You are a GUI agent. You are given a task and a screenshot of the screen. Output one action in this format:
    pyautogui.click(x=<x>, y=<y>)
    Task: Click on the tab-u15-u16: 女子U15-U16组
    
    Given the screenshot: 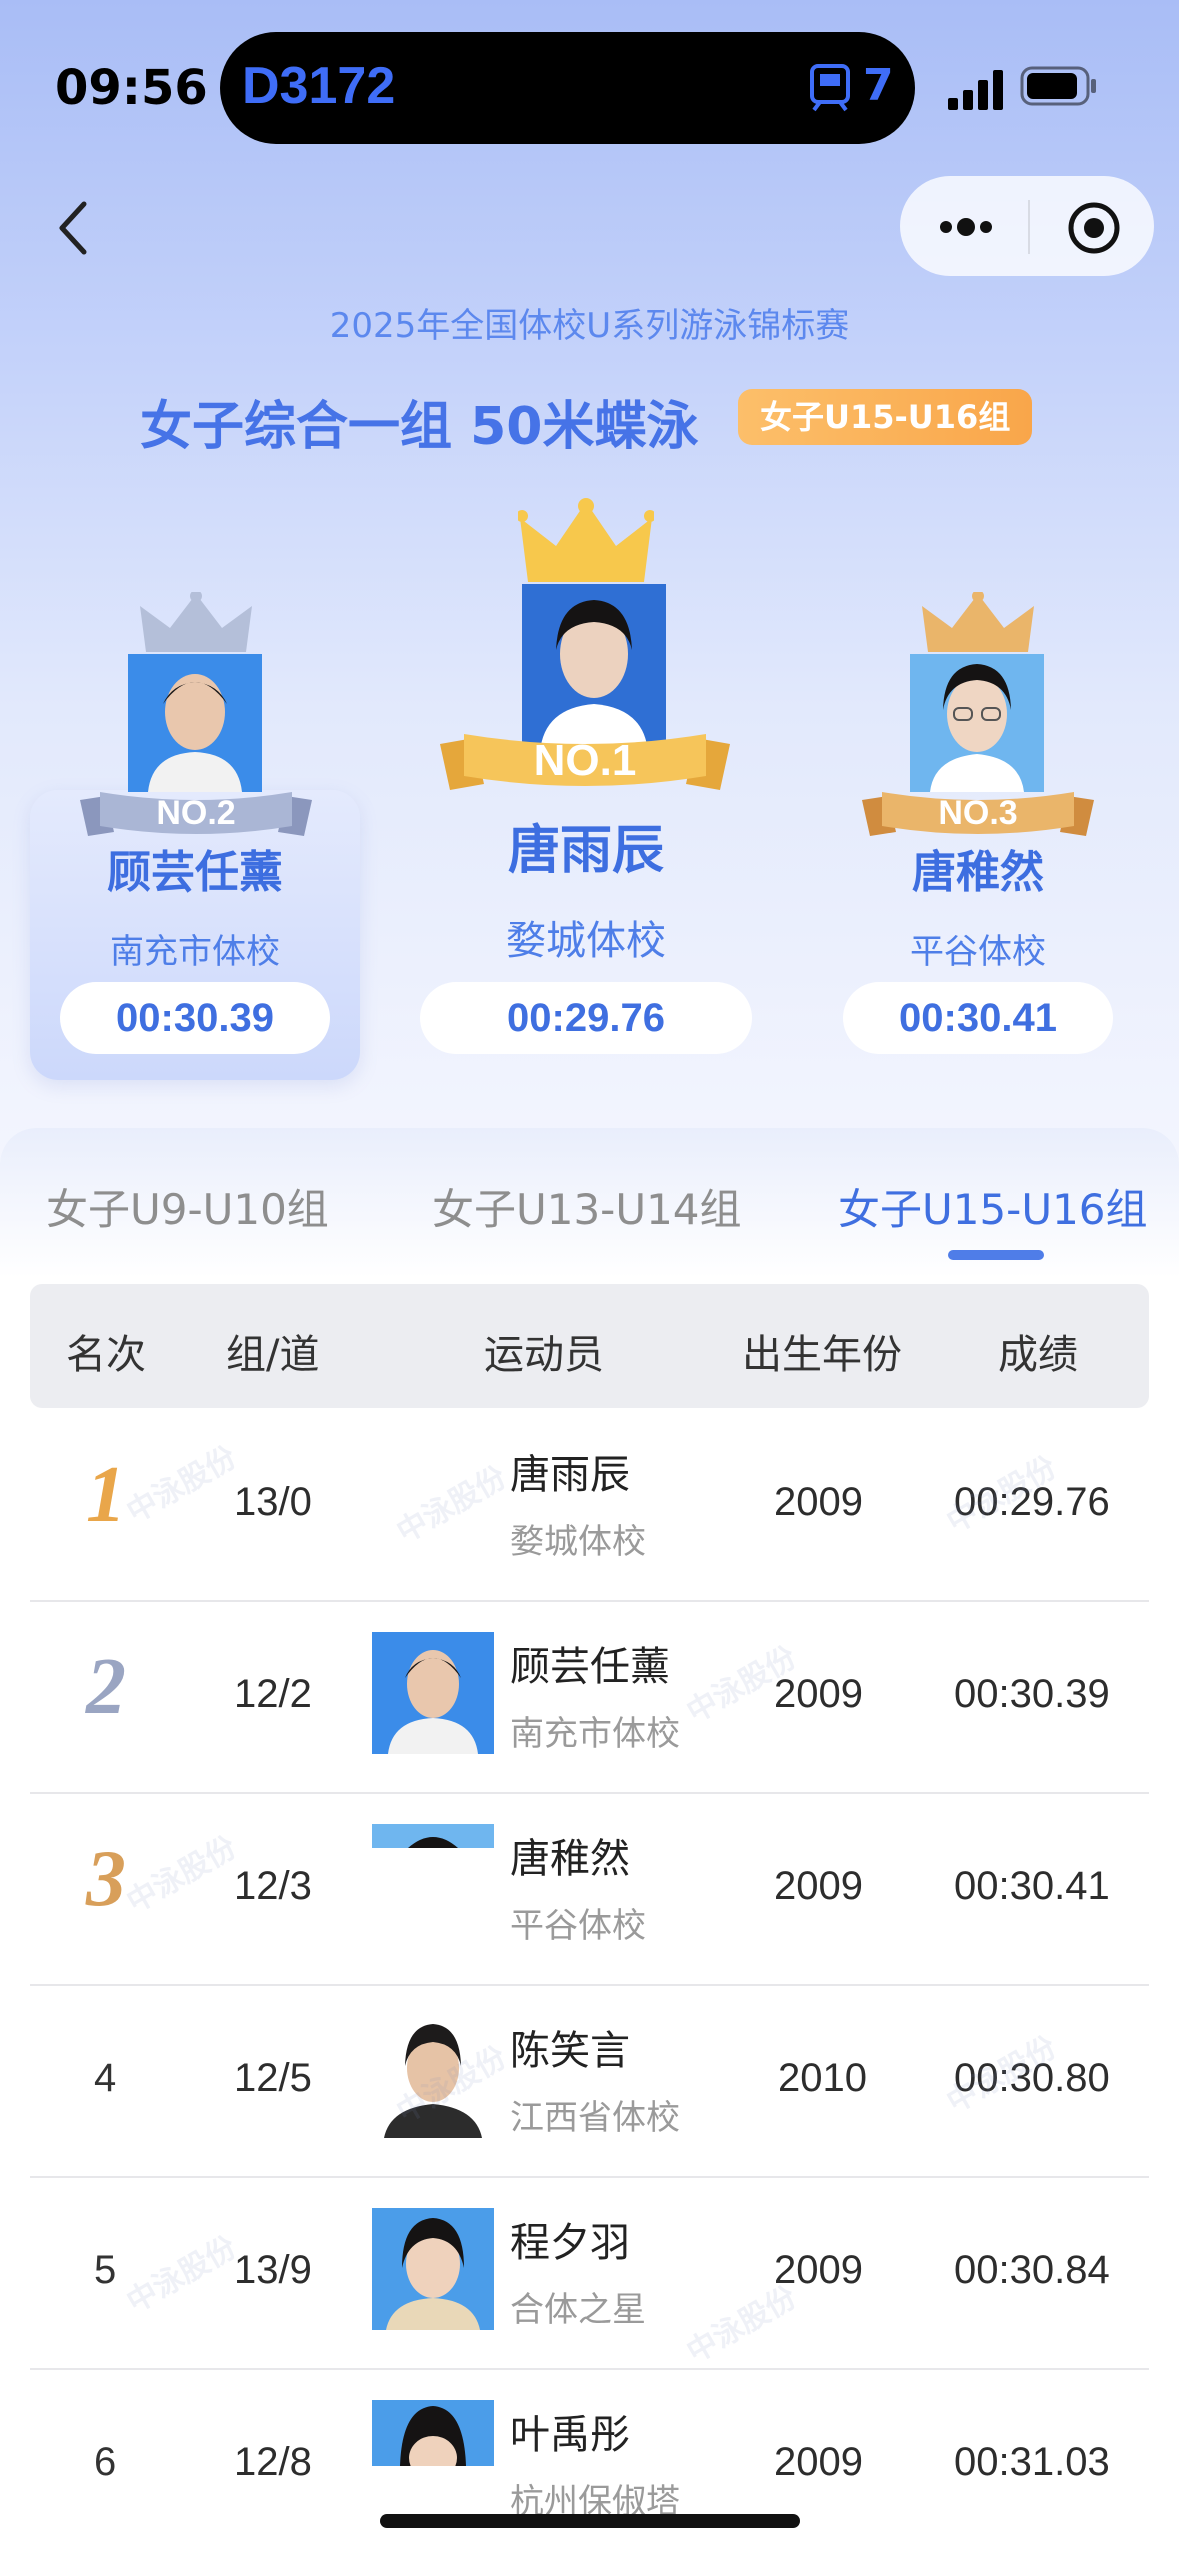 What is the action you would take?
    pyautogui.click(x=993, y=1206)
    